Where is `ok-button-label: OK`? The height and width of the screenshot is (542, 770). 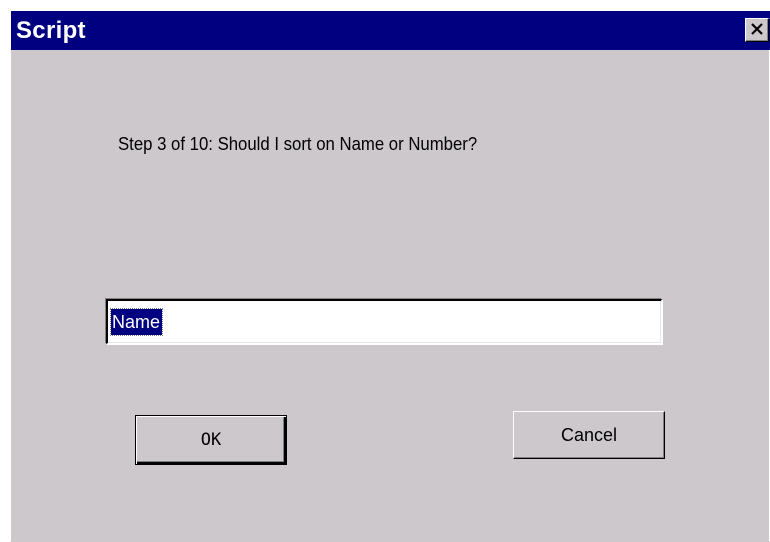
ok-button-label: OK is located at coordinates (211, 440).